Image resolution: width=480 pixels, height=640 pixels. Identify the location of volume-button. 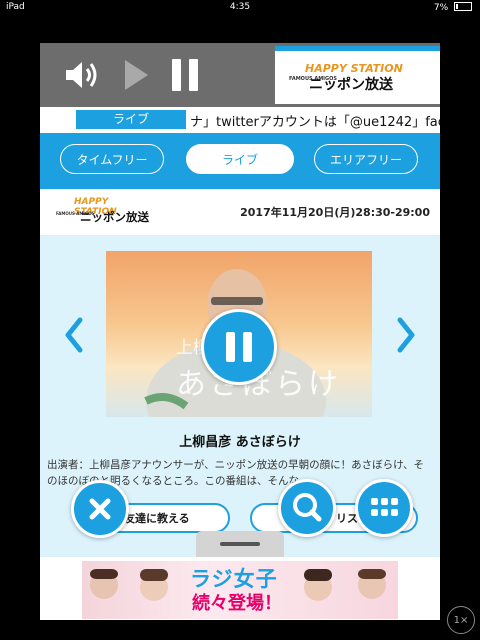
(82, 75).